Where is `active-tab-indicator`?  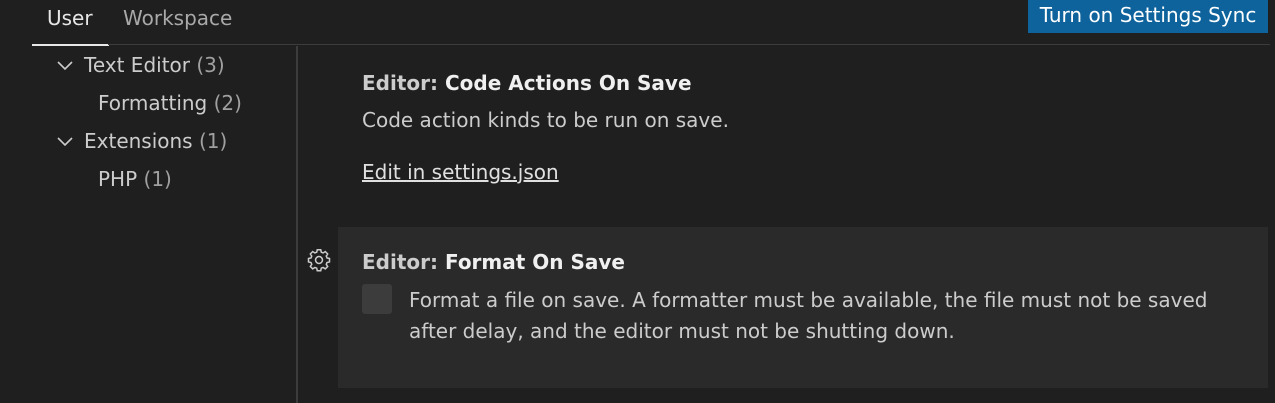
active-tab-indicator is located at coordinates (70, 45).